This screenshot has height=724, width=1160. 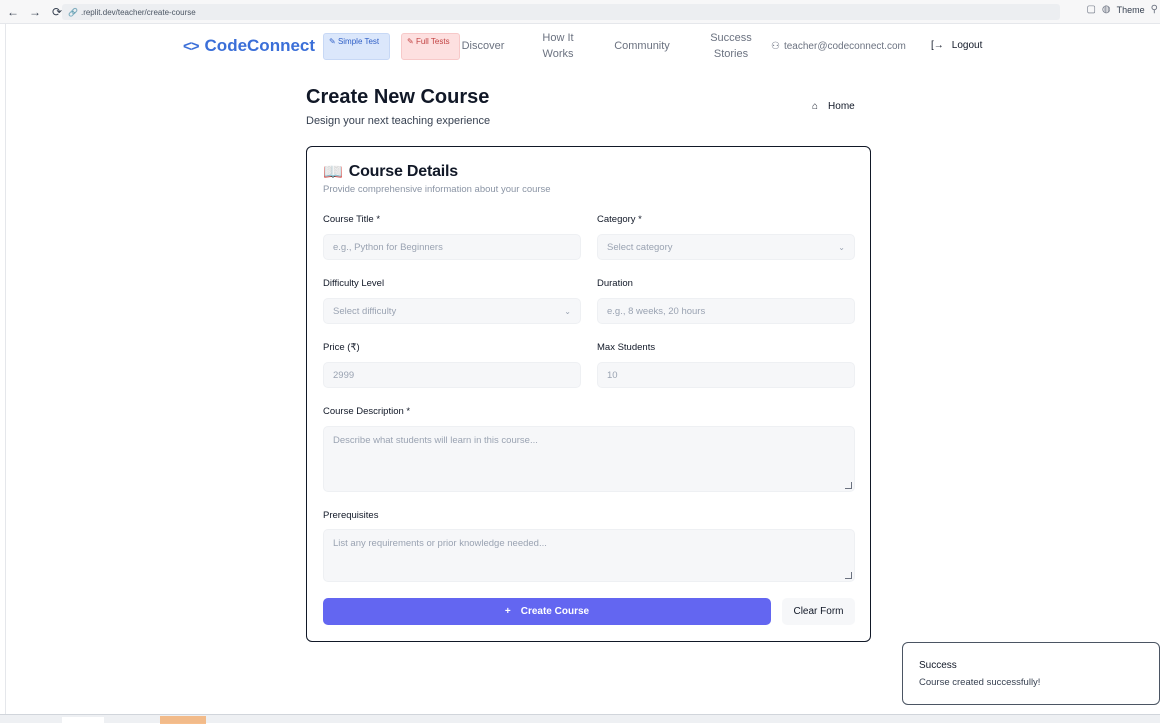 What do you see at coordinates (815, 106) in the screenshot?
I see `home-icon: ⌂` at bounding box center [815, 106].